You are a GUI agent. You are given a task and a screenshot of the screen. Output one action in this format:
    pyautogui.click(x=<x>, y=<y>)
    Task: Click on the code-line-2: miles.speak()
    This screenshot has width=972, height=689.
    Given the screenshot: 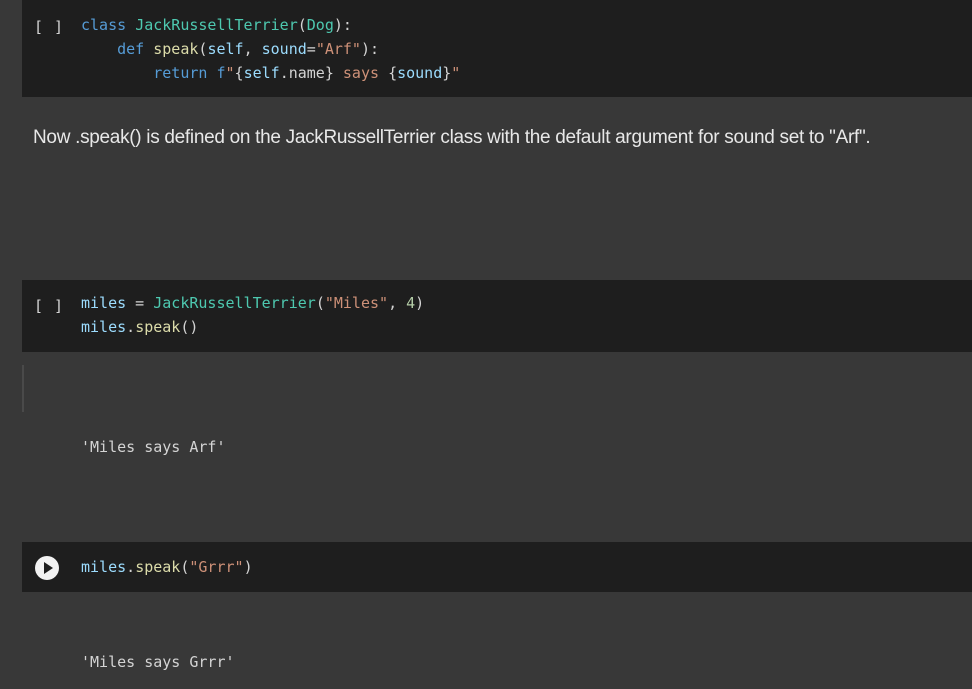 What is the action you would take?
    pyautogui.click(x=140, y=327)
    